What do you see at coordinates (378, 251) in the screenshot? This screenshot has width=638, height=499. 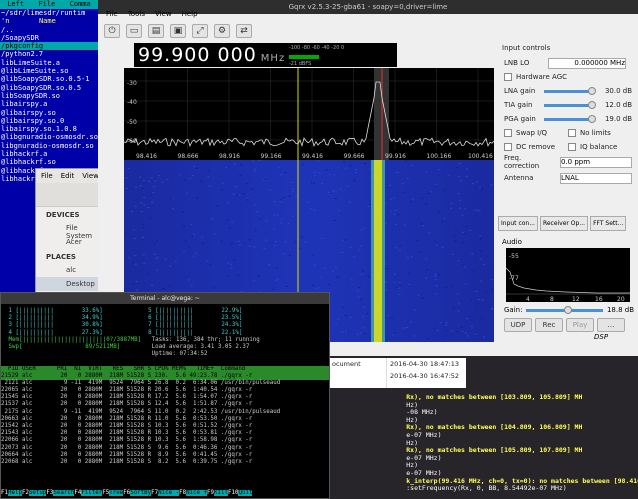 I see `waterfall-signal` at bounding box center [378, 251].